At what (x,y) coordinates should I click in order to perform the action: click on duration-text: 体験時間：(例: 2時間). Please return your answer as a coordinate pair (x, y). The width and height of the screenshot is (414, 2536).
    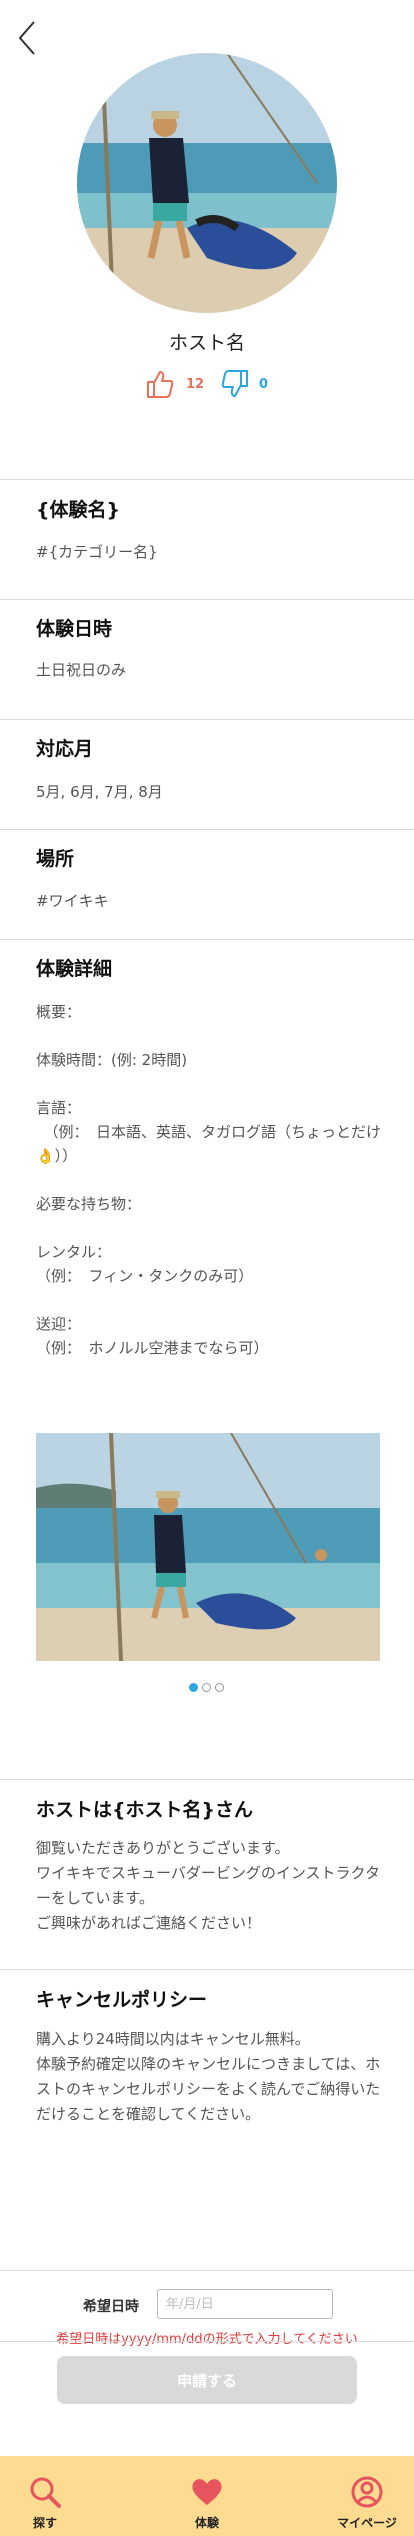
    Looking at the image, I should click on (112, 1060).